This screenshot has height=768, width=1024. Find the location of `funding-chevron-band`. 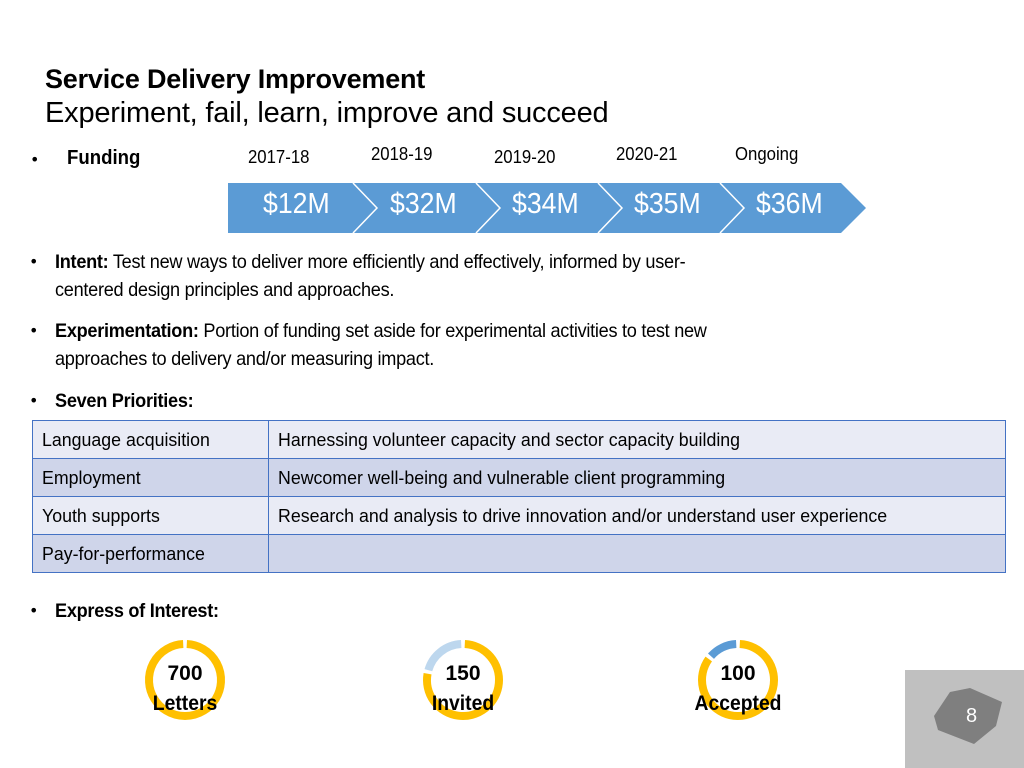

funding-chevron-band is located at coordinates (547, 208).